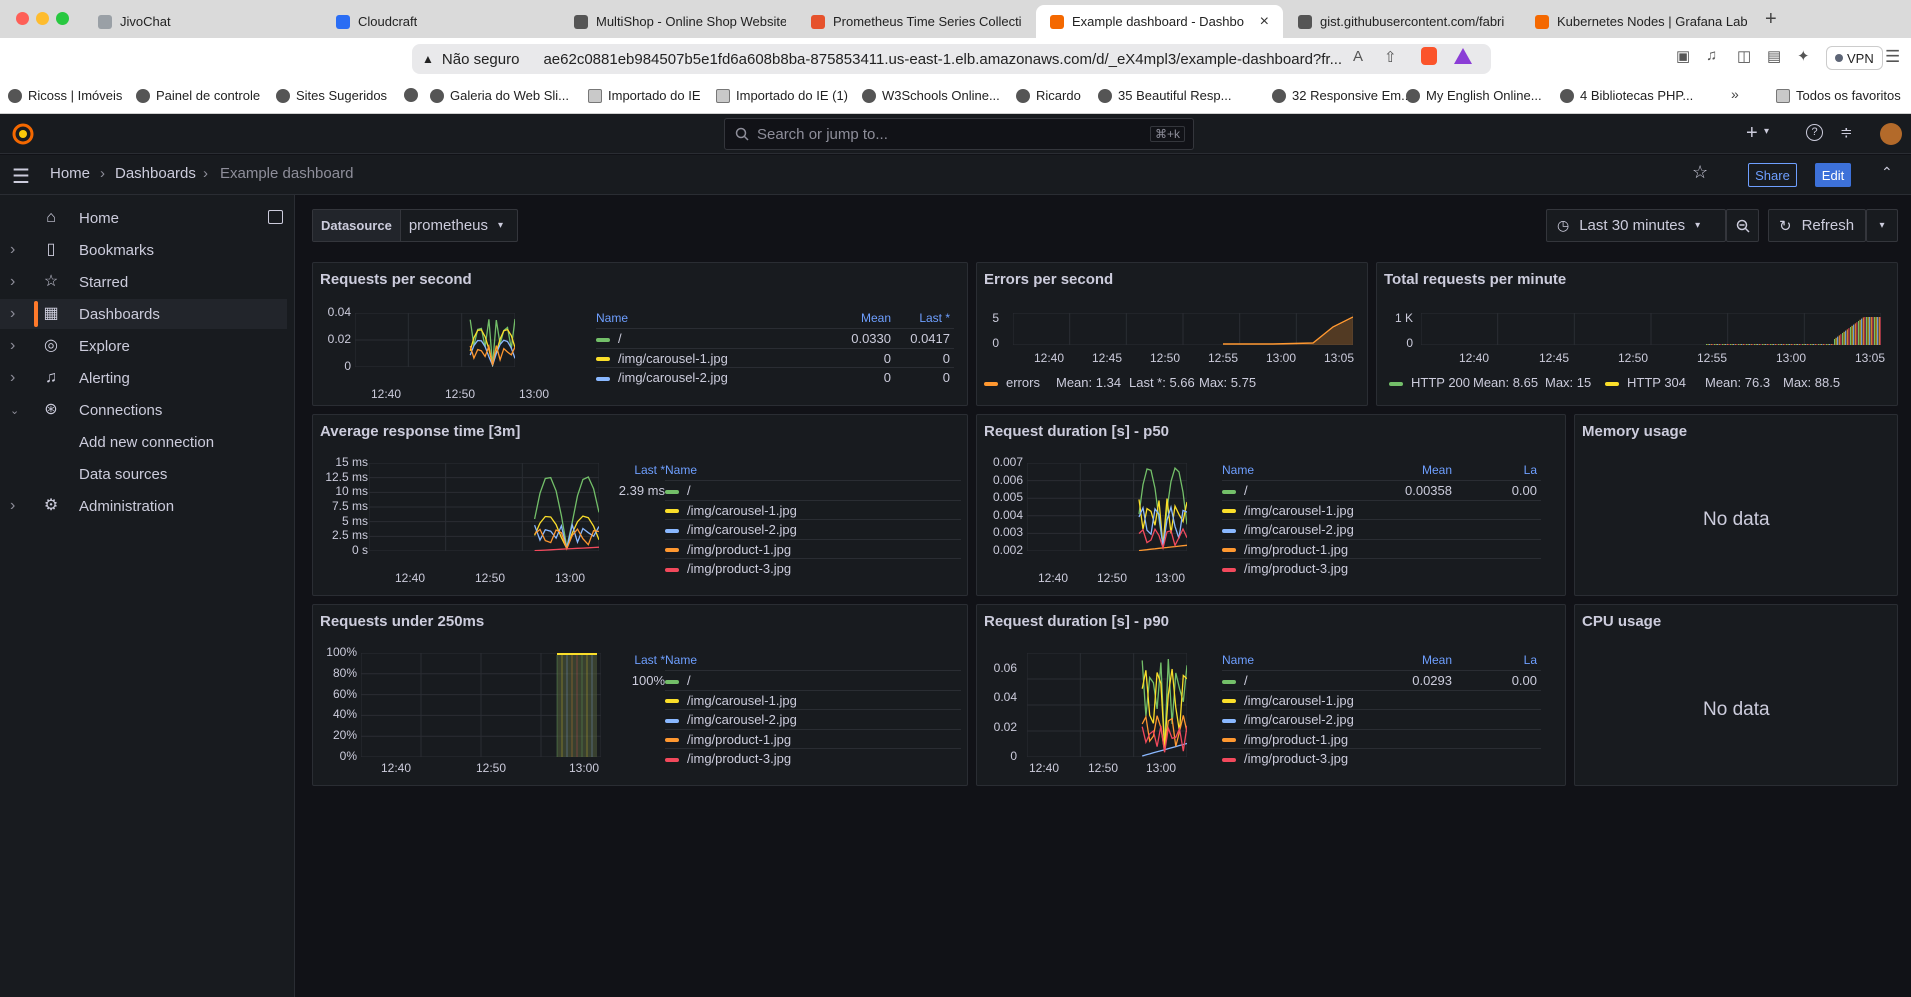  What do you see at coordinates (331, 95) in the screenshot?
I see `bookmark-item: Sites Sugeridos` at bounding box center [331, 95].